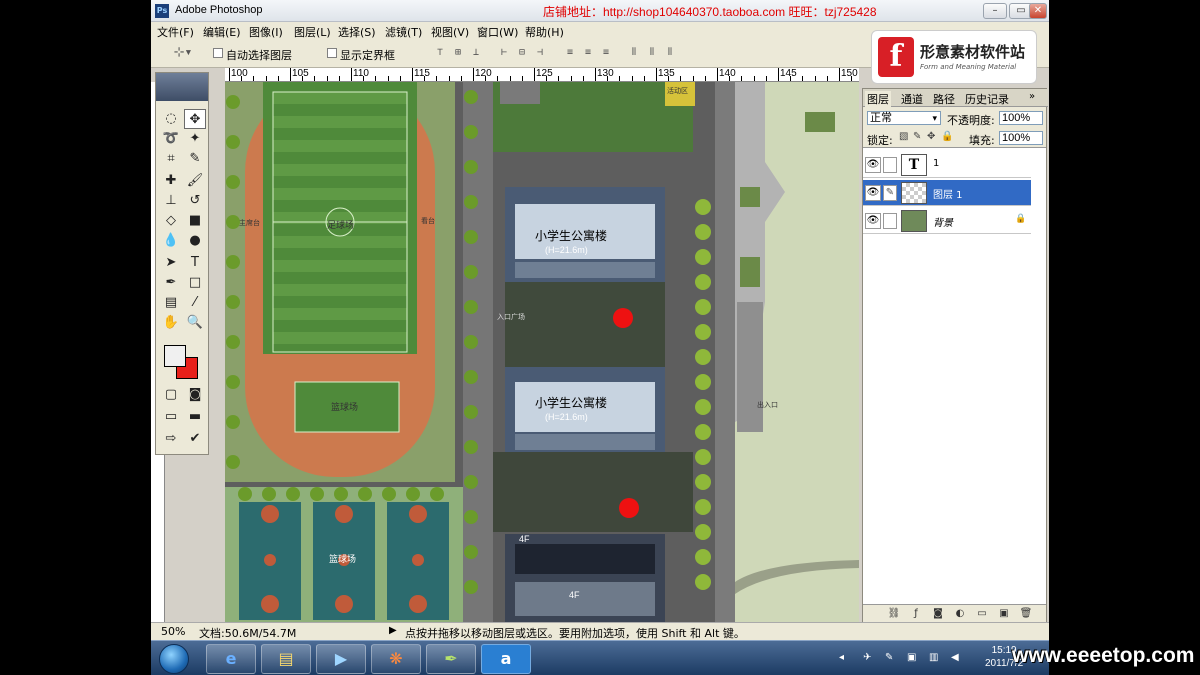  I want to click on toolbox-header, so click(182, 87).